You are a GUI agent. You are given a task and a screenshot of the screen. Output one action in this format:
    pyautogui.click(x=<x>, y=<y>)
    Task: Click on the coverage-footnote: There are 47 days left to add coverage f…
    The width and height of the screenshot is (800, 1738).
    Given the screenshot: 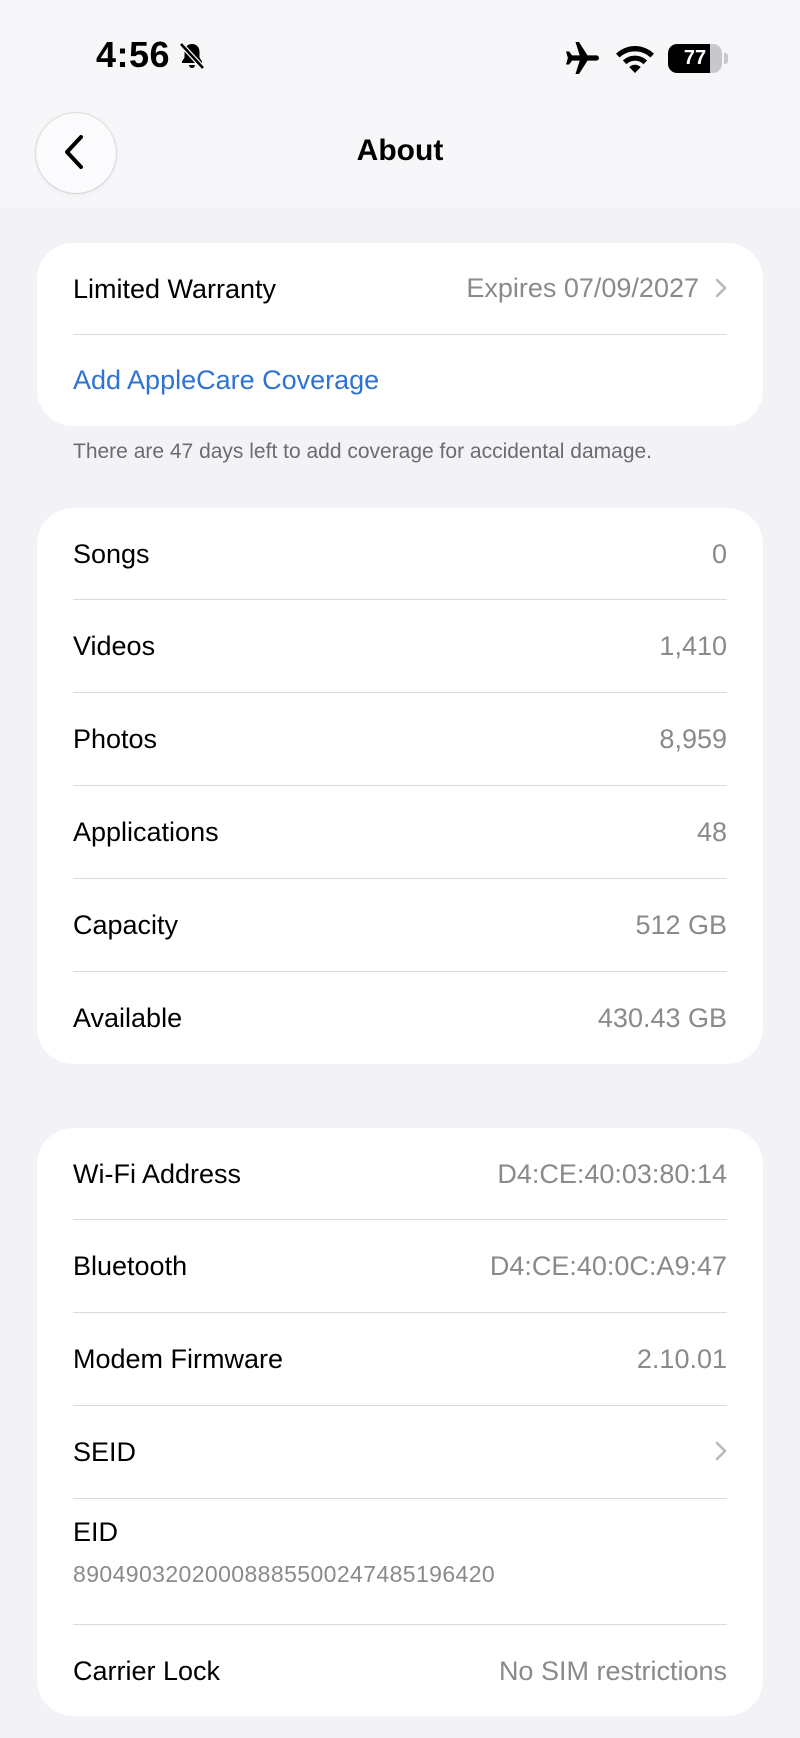 What is the action you would take?
    pyautogui.click(x=363, y=451)
    